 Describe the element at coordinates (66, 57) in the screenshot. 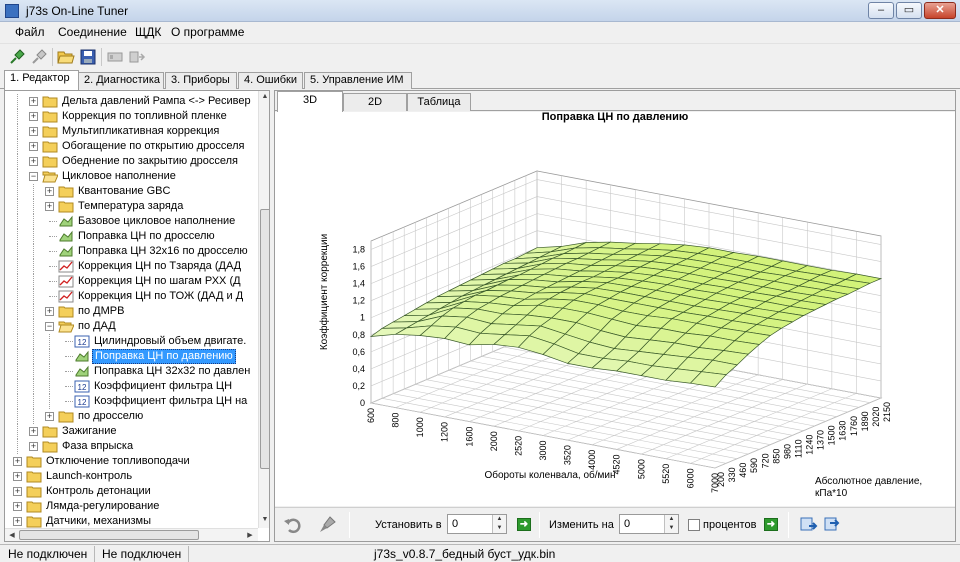

I see `open-folder-icon` at that location.